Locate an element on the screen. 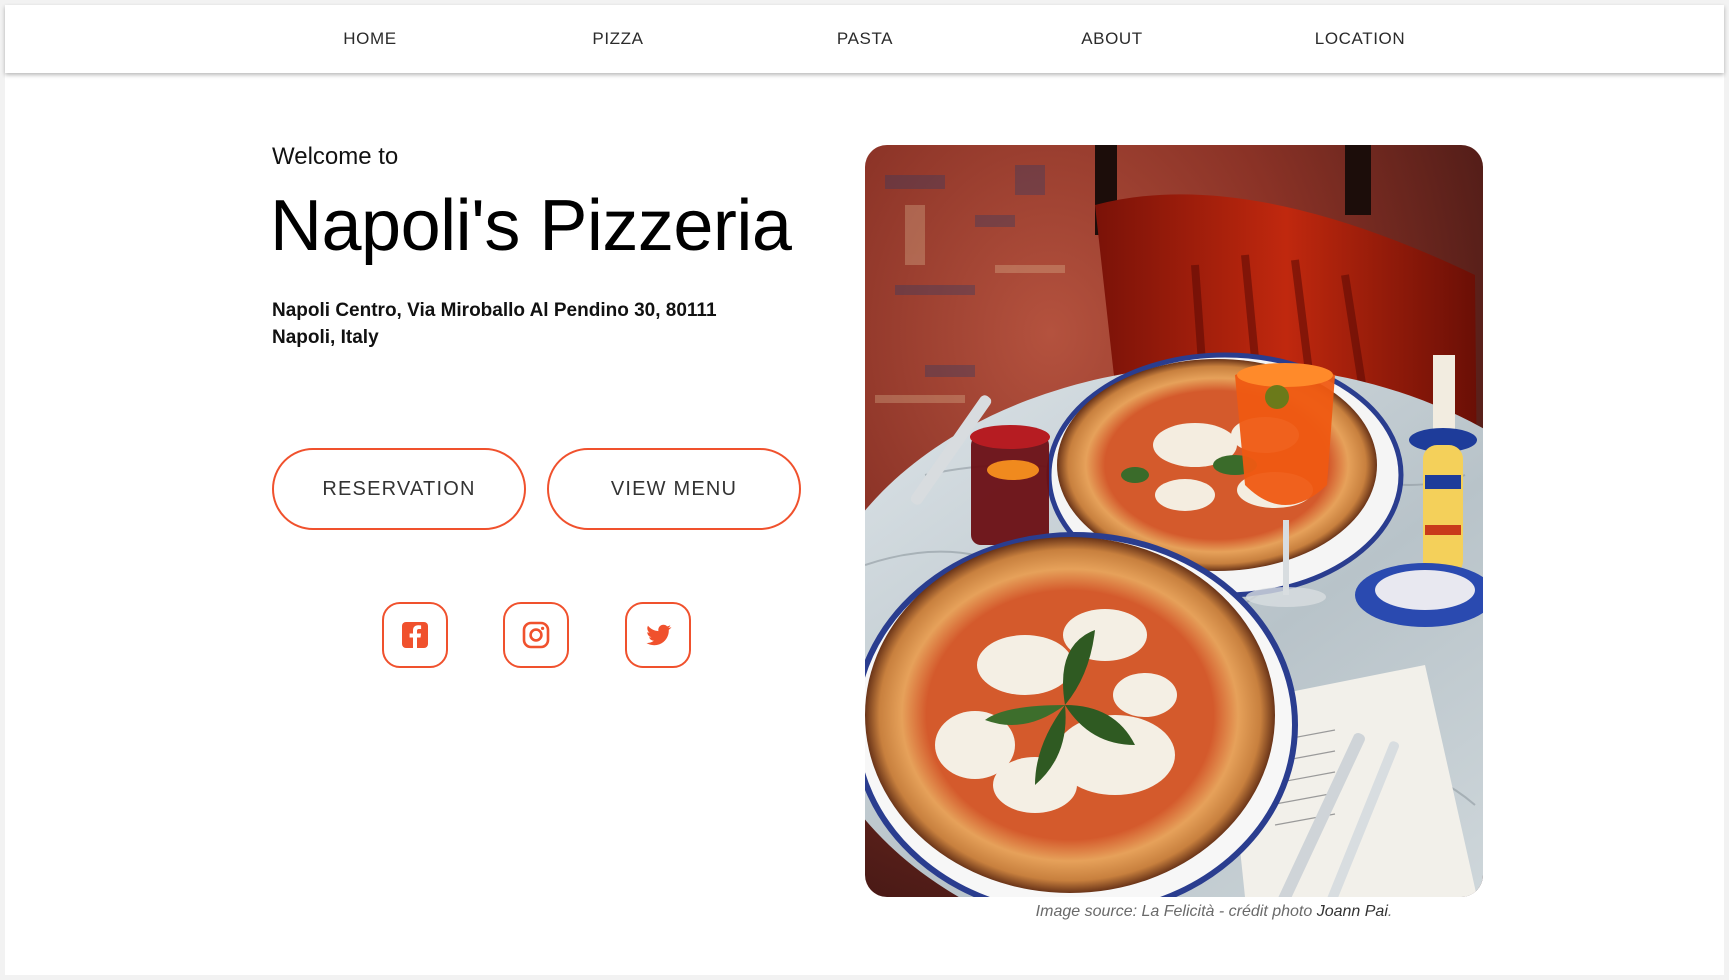  twitter-icon is located at coordinates (659, 635).